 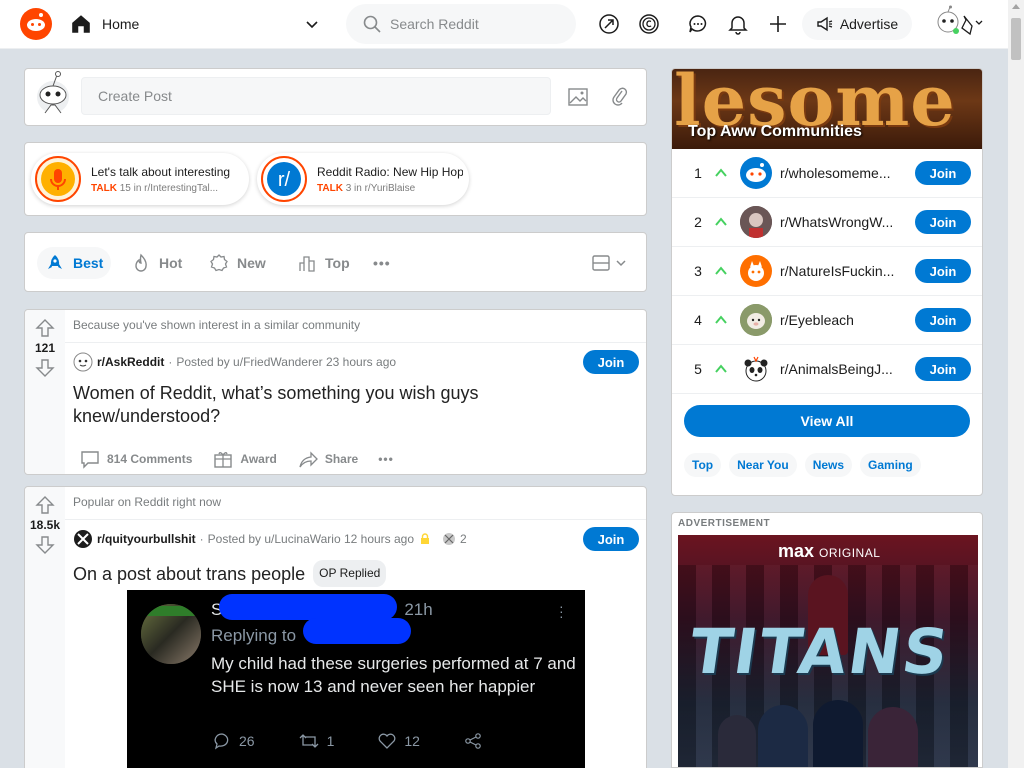 I want to click on create-post-input, so click(x=316, y=96).